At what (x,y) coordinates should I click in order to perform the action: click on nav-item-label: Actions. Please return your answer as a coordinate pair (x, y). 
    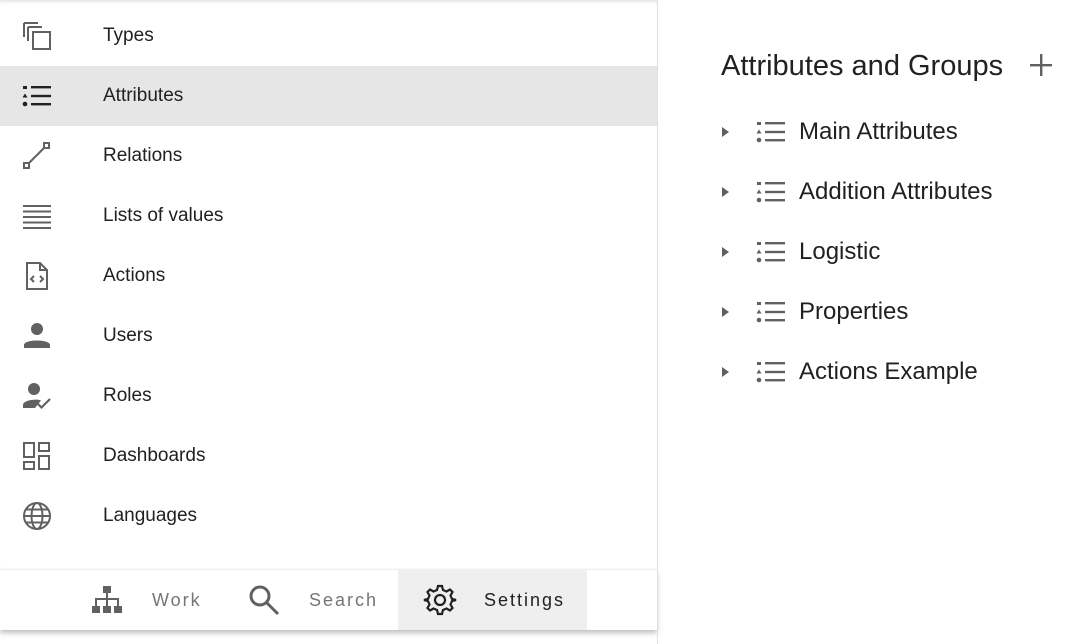
    Looking at the image, I should click on (134, 275).